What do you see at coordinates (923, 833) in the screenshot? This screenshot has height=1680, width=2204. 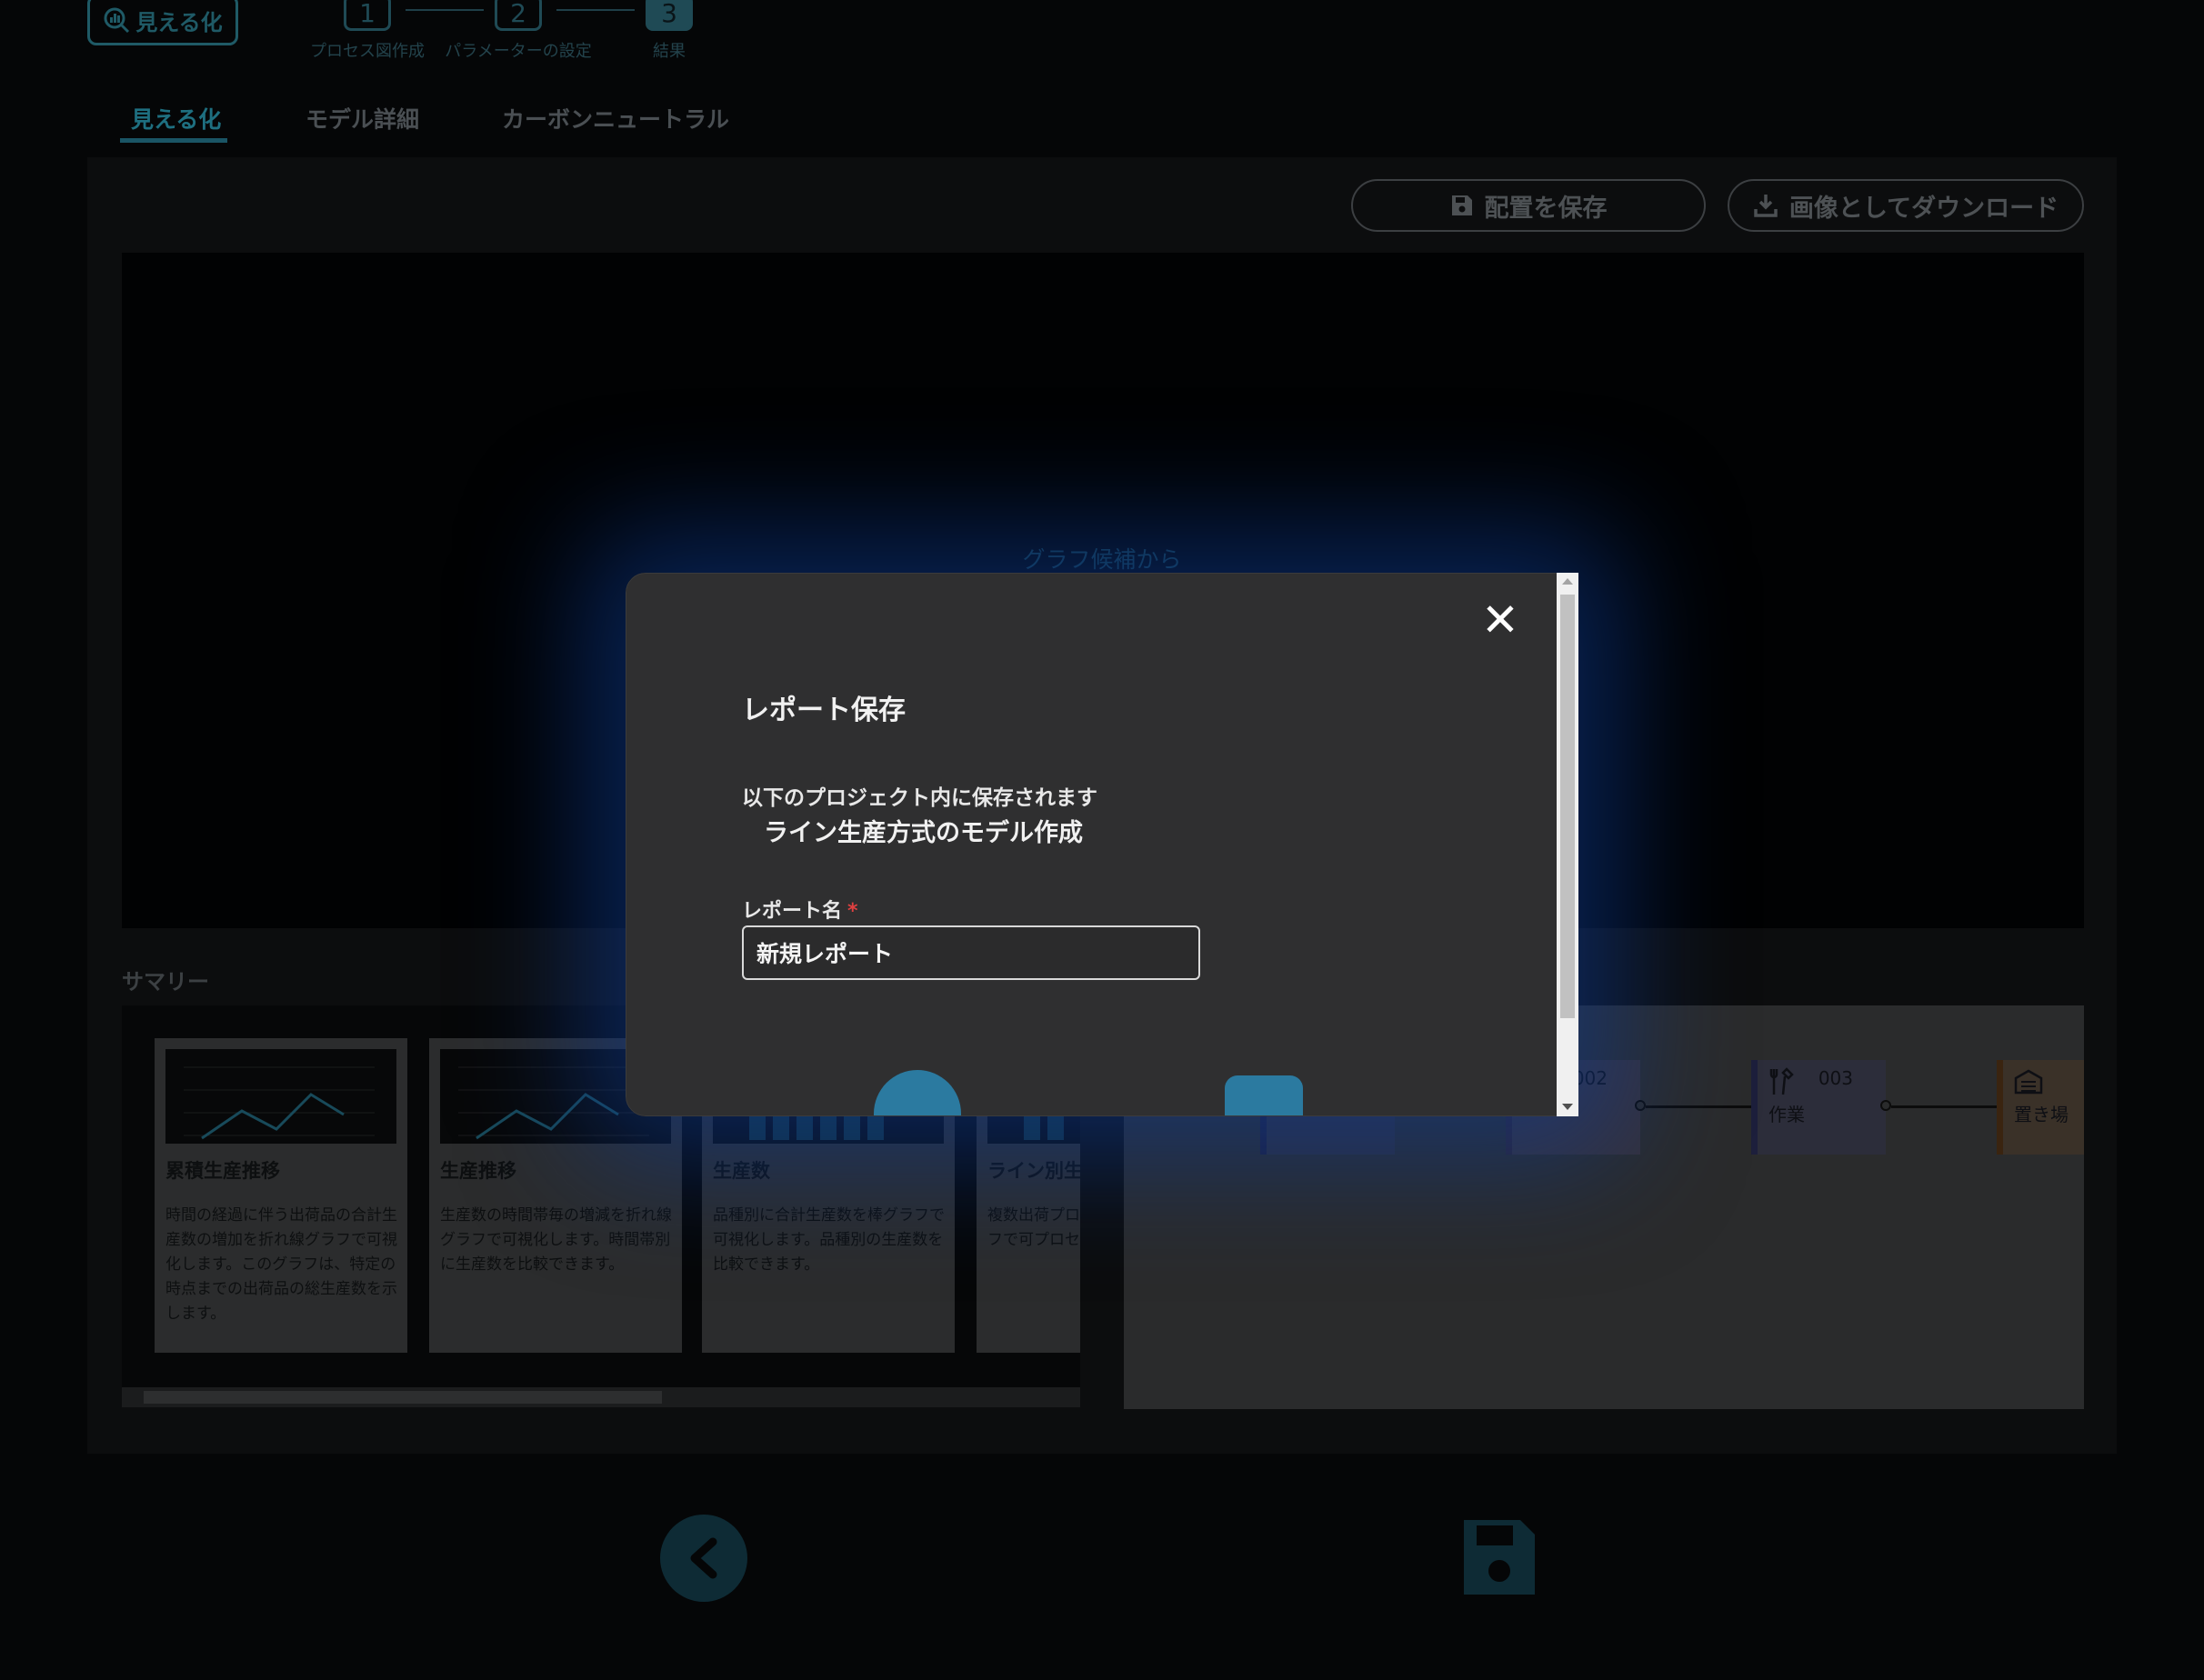 I see `project-name: ライン生産方式のモデル作成` at bounding box center [923, 833].